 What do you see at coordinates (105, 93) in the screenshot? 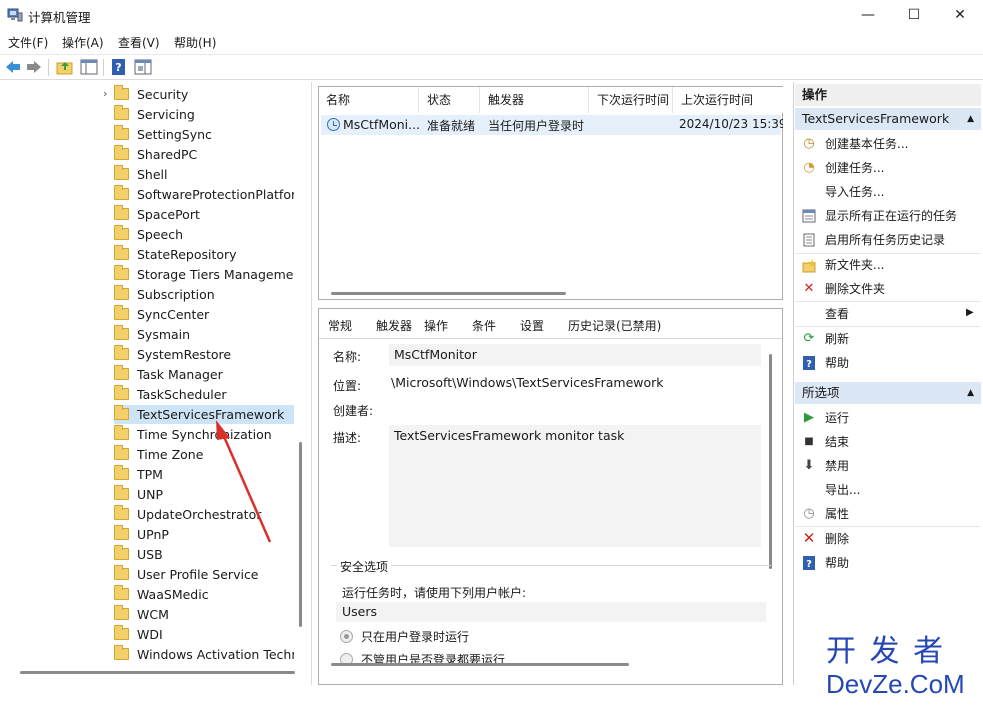
I see `expand-chevron-icon: ›` at bounding box center [105, 93].